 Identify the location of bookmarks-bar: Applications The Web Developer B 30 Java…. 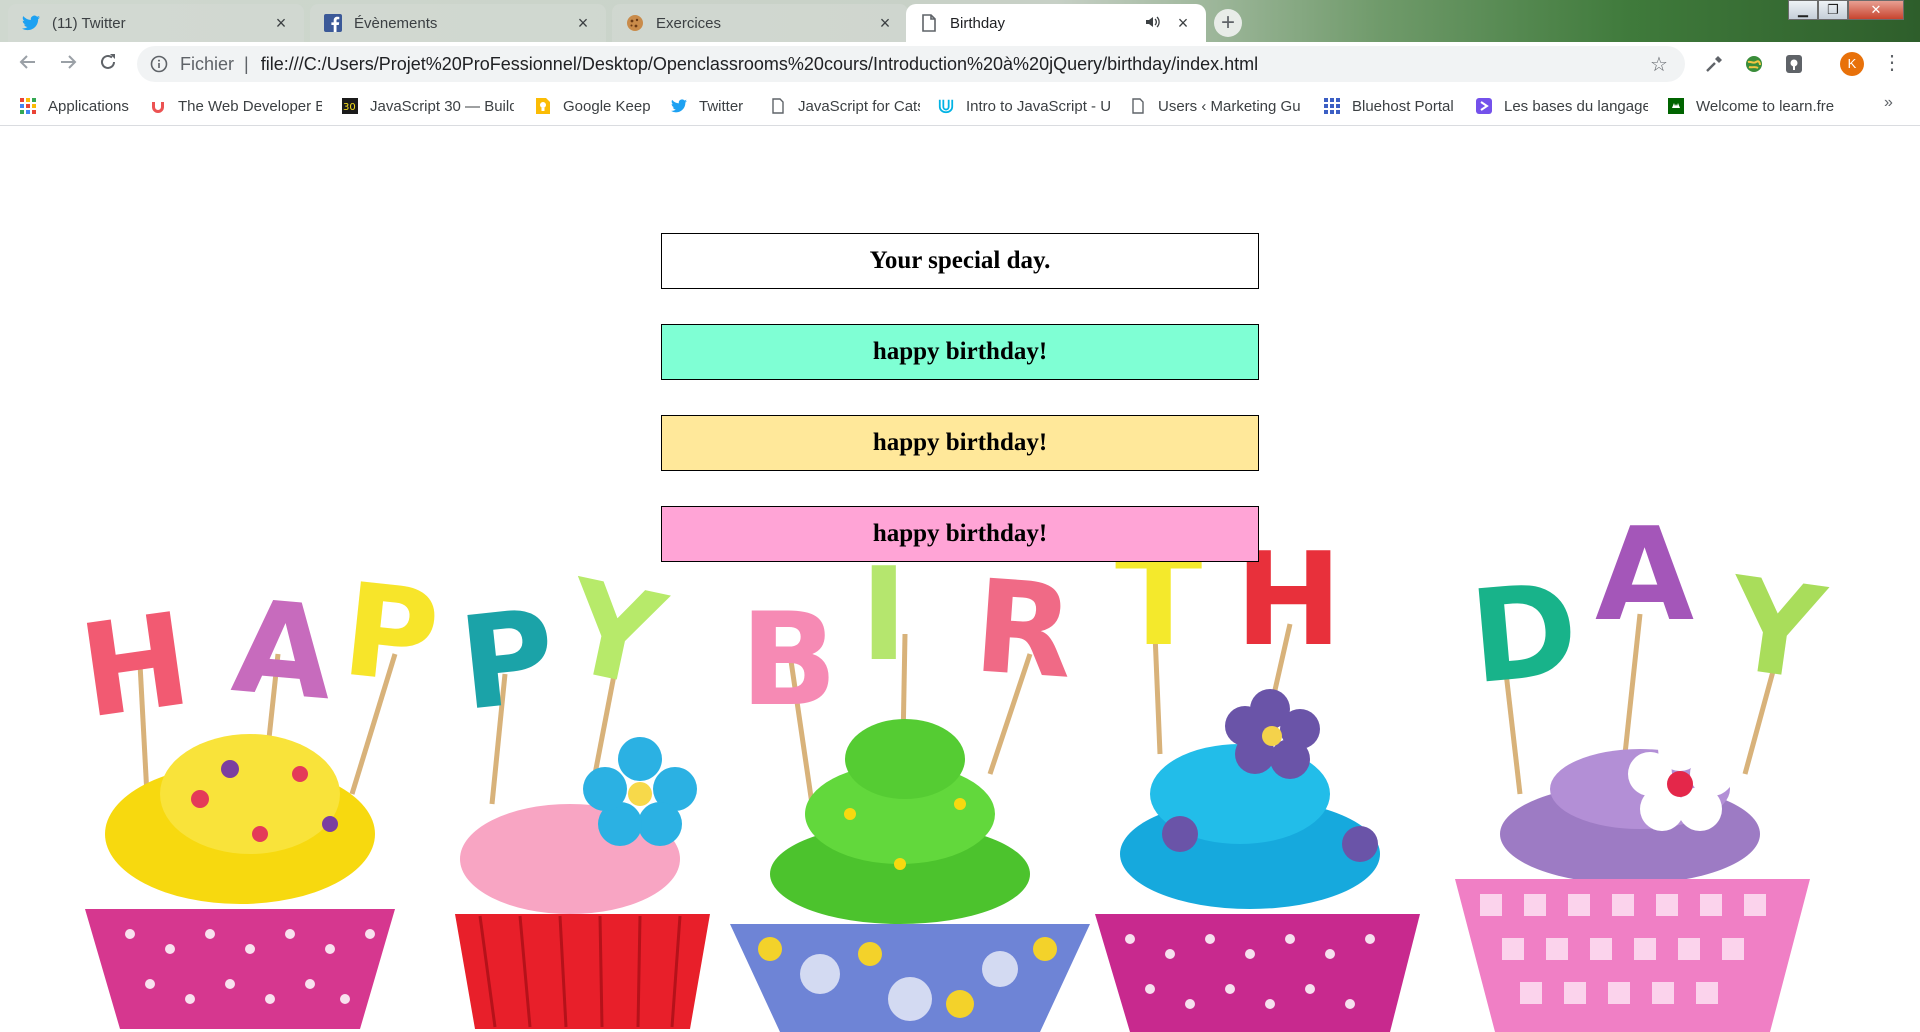
(960, 106).